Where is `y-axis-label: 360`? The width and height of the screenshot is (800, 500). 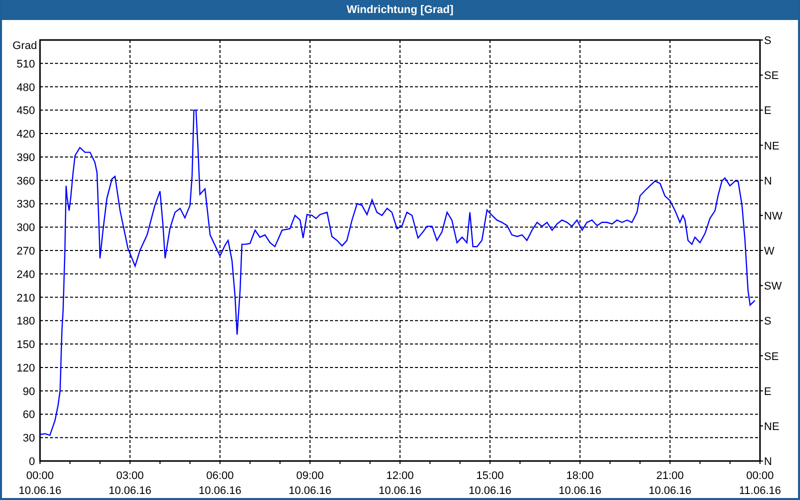 y-axis-label: 360 is located at coordinates (25, 181).